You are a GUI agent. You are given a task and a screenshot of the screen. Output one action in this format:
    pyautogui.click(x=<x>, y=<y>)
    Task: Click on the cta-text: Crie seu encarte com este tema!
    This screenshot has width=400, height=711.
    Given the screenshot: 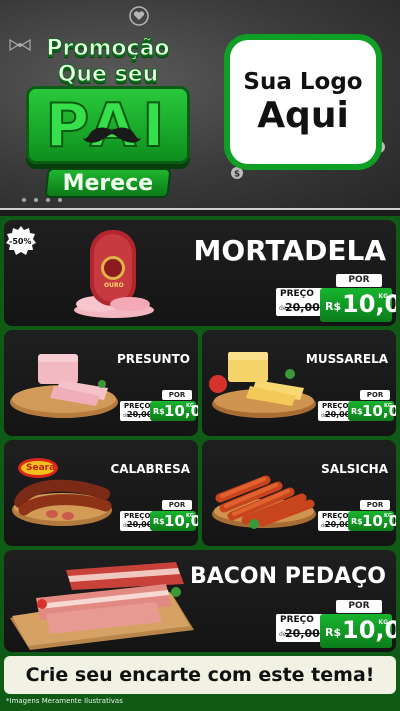 What is the action you would take?
    pyautogui.click(x=200, y=675)
    